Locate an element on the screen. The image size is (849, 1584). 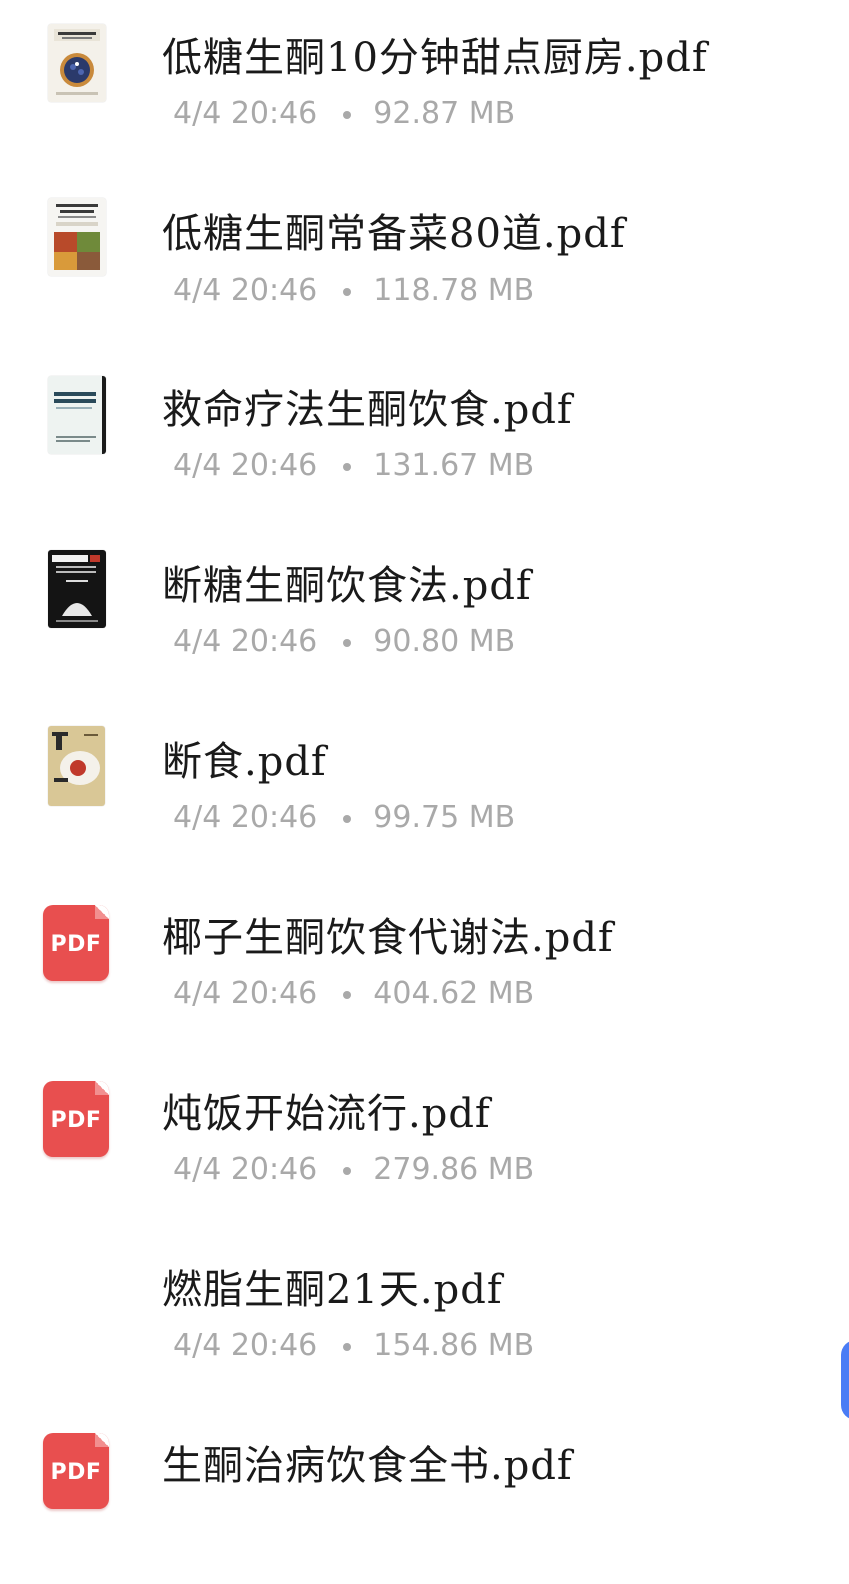
file-row: 断糖生酮饮食法.pdf 4/4 20:46 90.80 MB is located at coordinates (424, 616).